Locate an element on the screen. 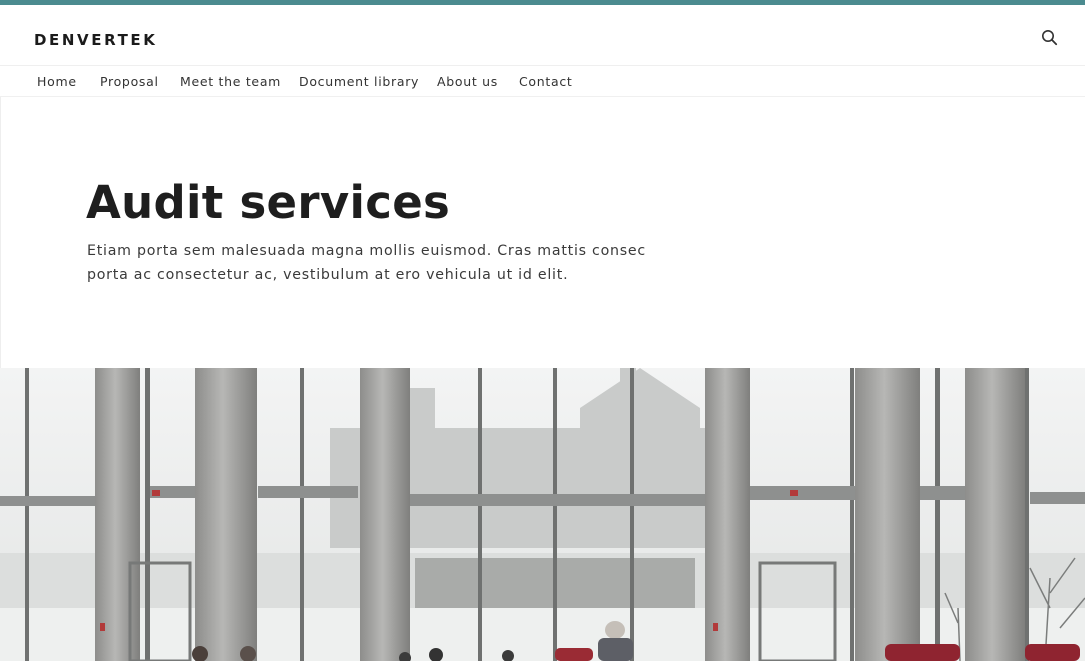 The height and width of the screenshot is (661, 1085). search-button is located at coordinates (1050, 38).